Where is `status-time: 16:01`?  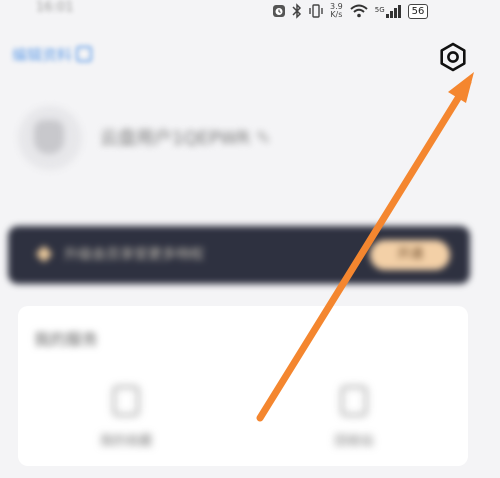 status-time: 16:01 is located at coordinates (55, 7).